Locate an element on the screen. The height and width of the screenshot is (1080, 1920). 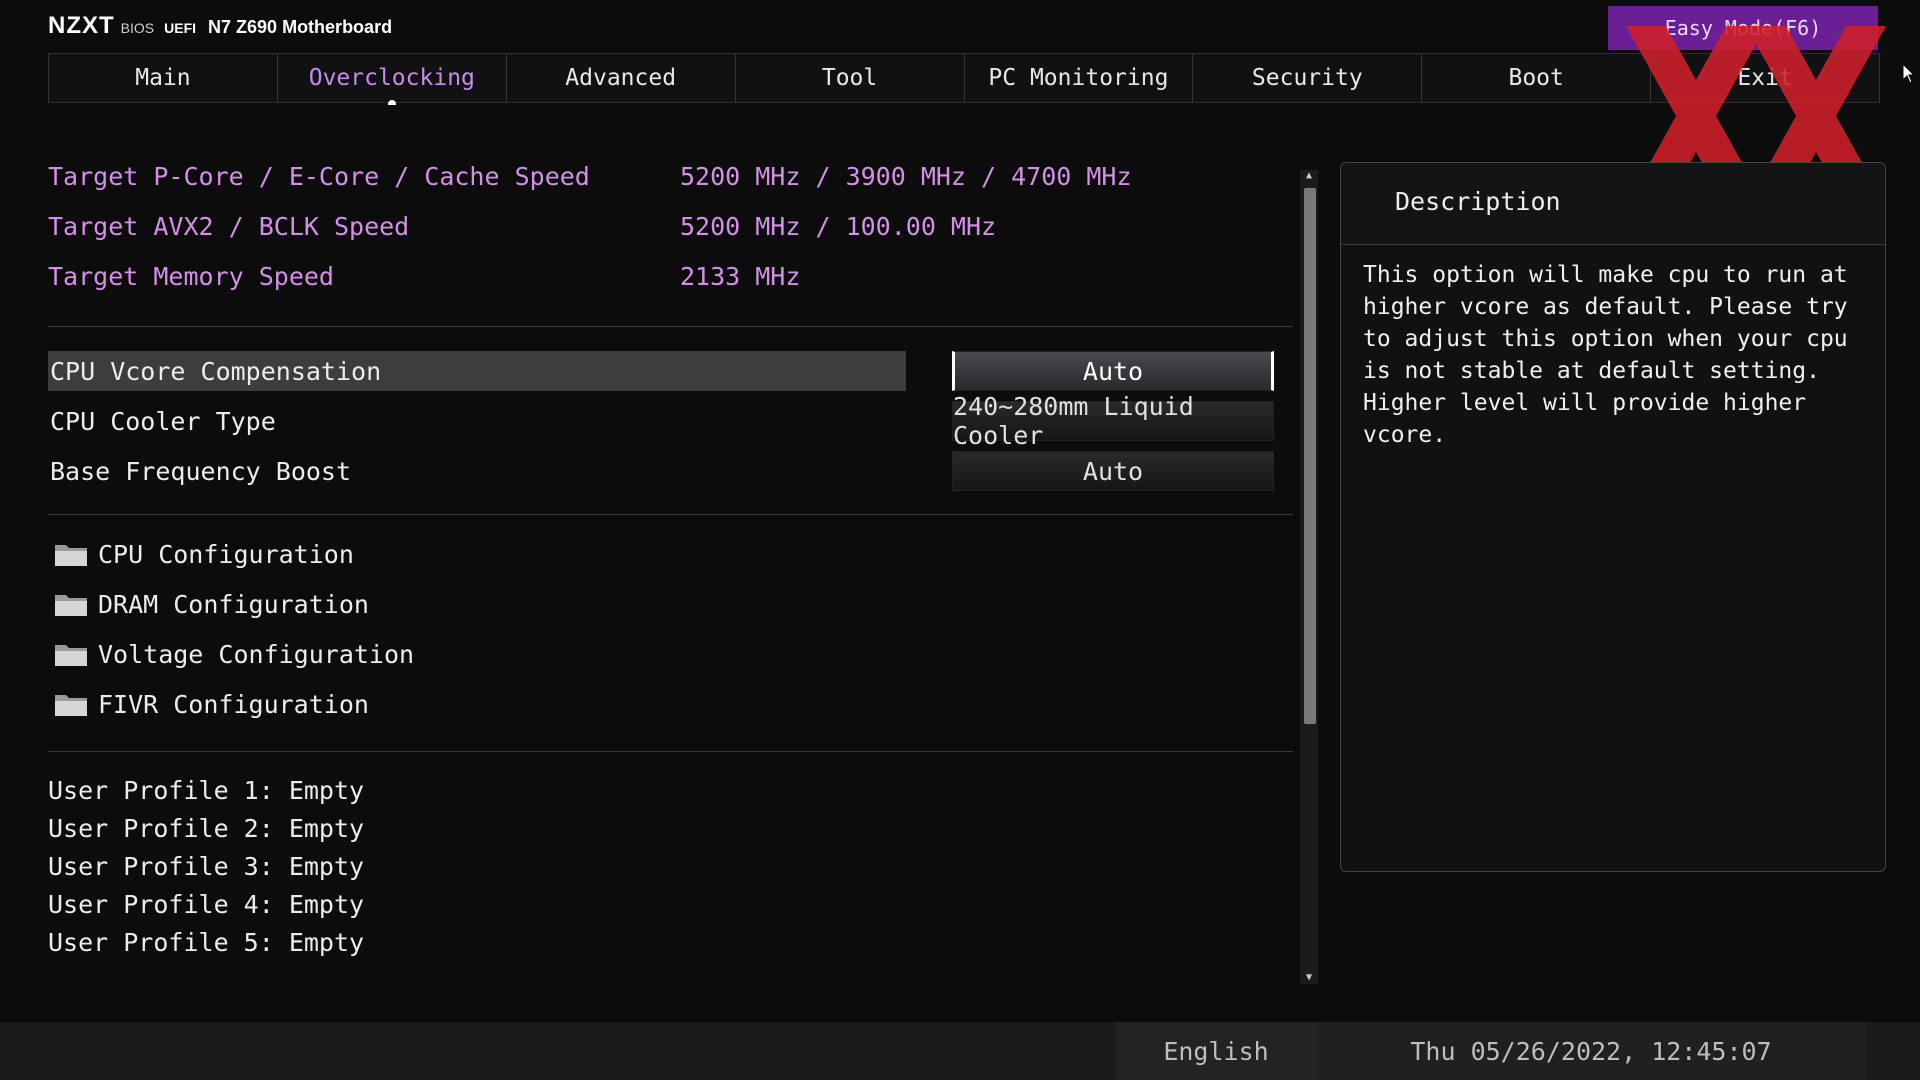
base-frequency-boost-row: Base Frequency Boost is located at coordinates (477, 471).